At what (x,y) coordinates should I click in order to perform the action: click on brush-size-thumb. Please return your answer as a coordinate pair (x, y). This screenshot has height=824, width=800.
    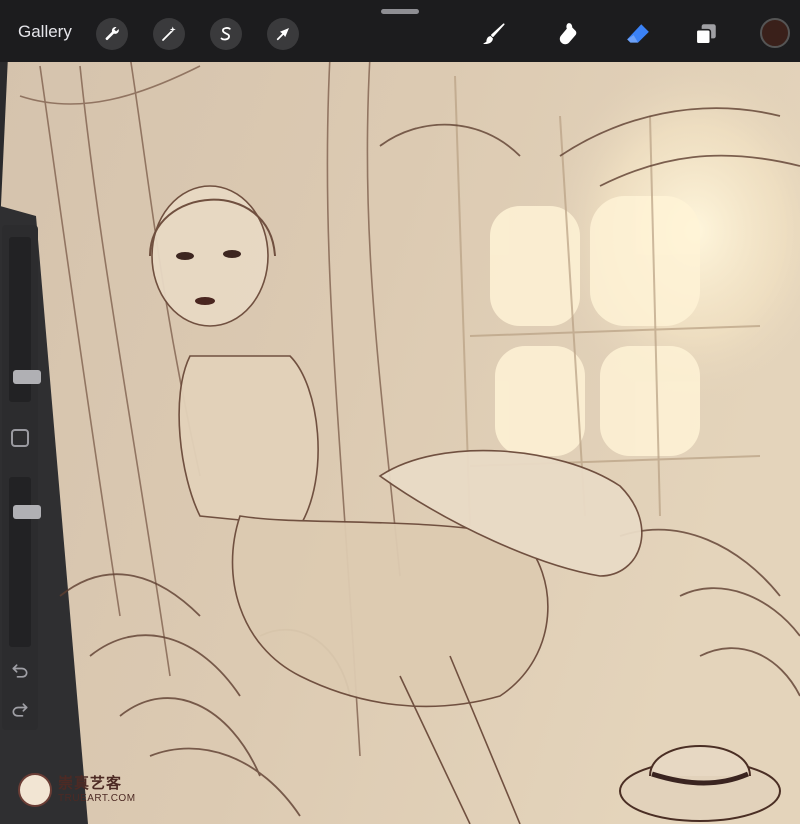
    Looking at the image, I should click on (27, 376).